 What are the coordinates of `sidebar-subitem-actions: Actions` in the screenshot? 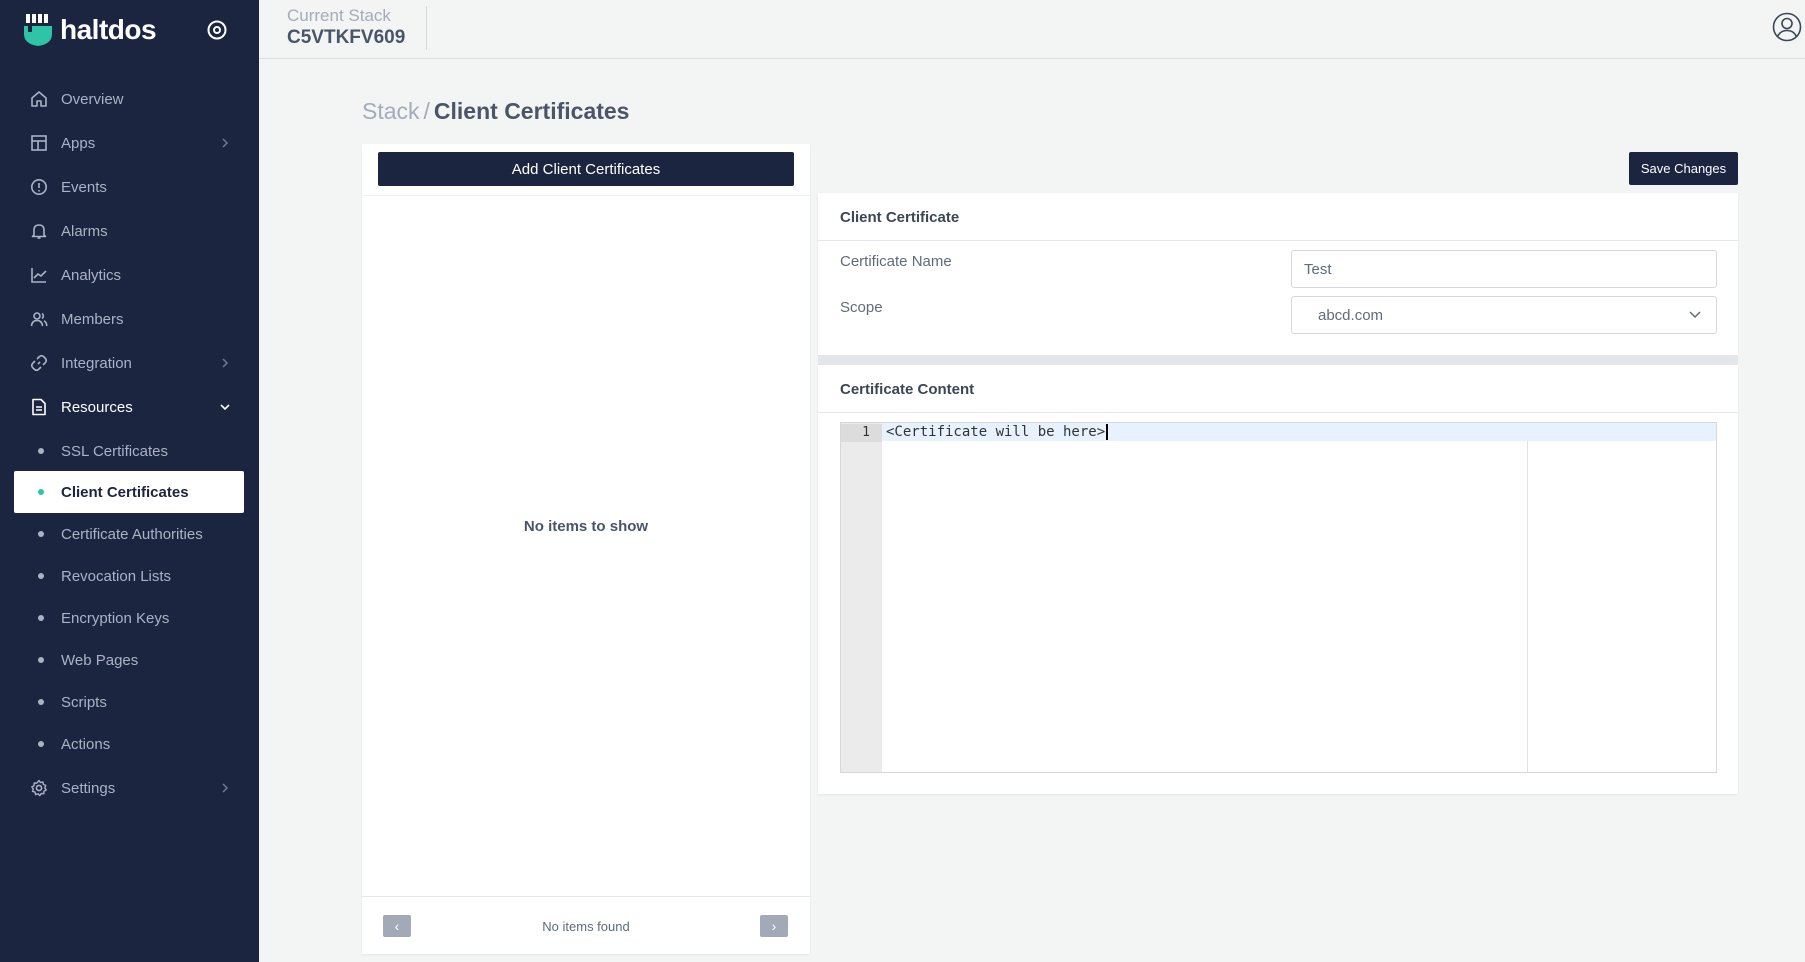 It's located at (129, 744).